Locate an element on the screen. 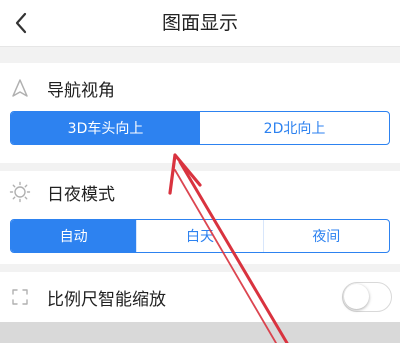  option-night: 夜间 is located at coordinates (325, 236).